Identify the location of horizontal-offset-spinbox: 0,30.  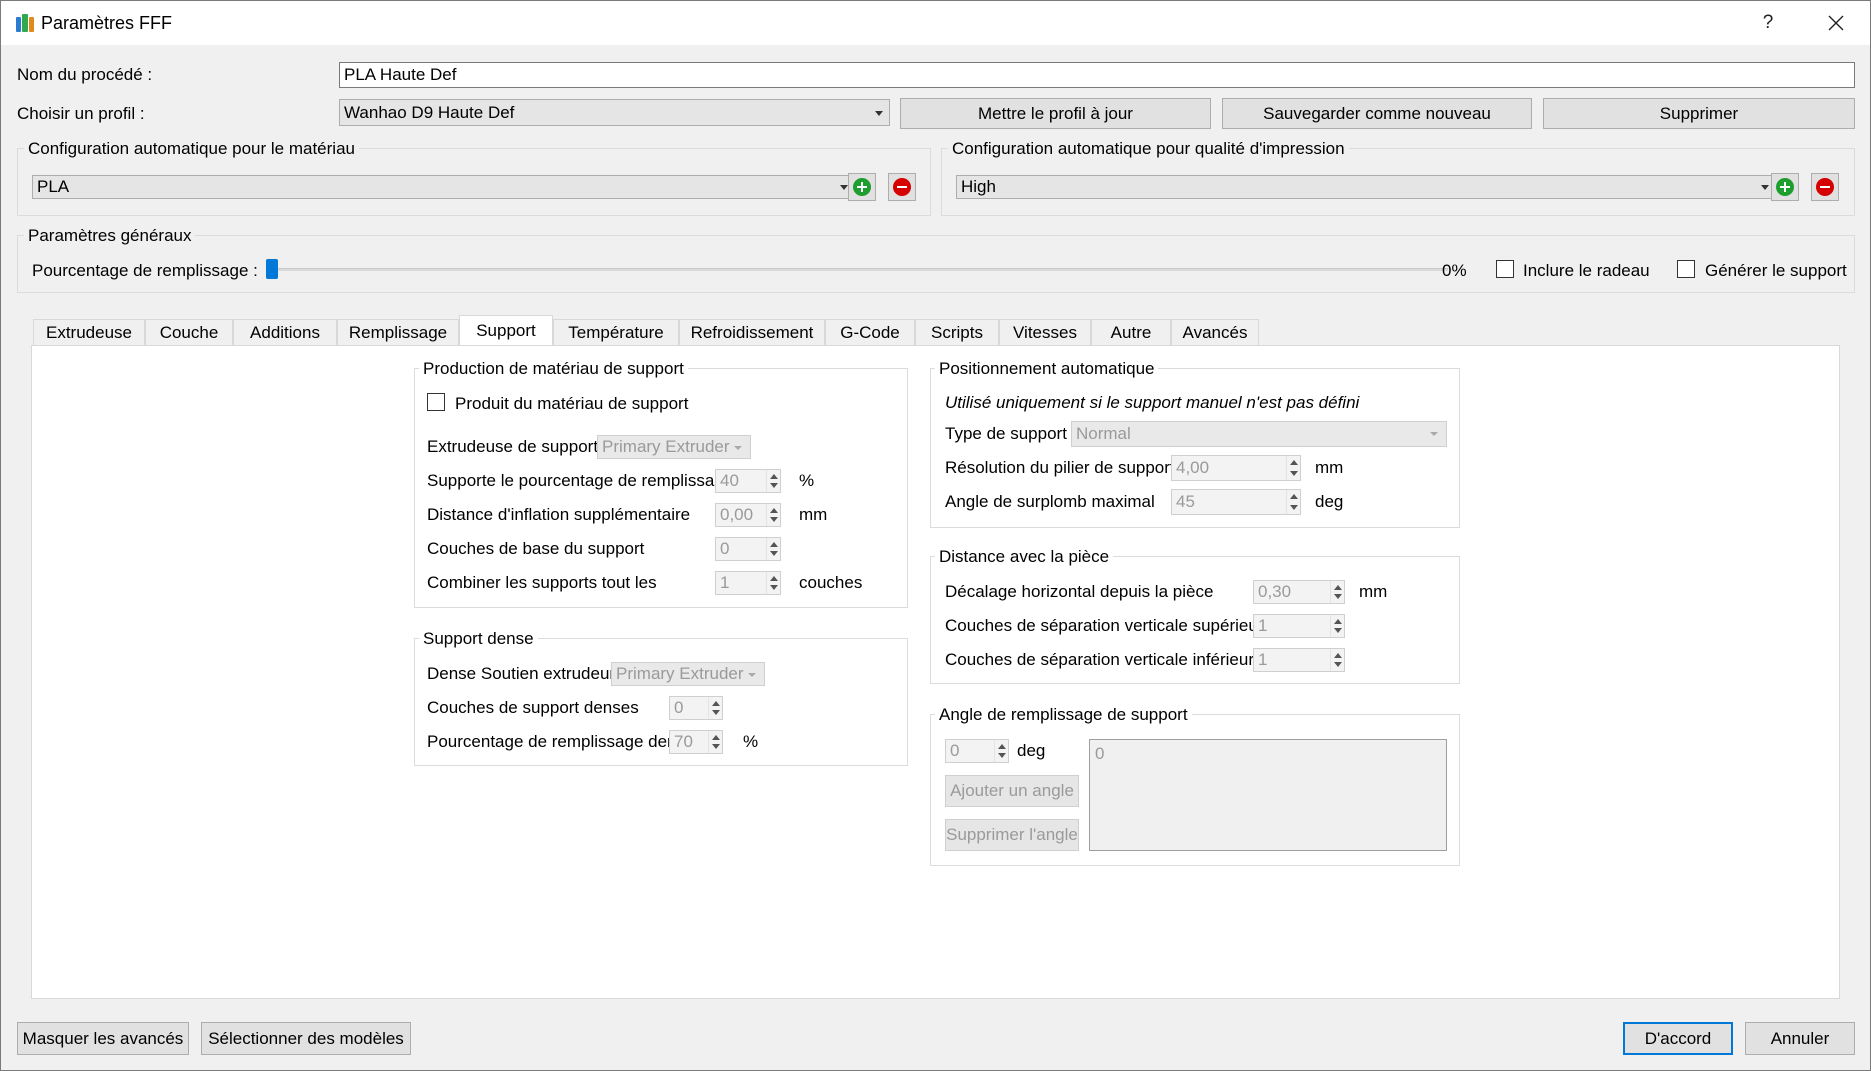
(1299, 592).